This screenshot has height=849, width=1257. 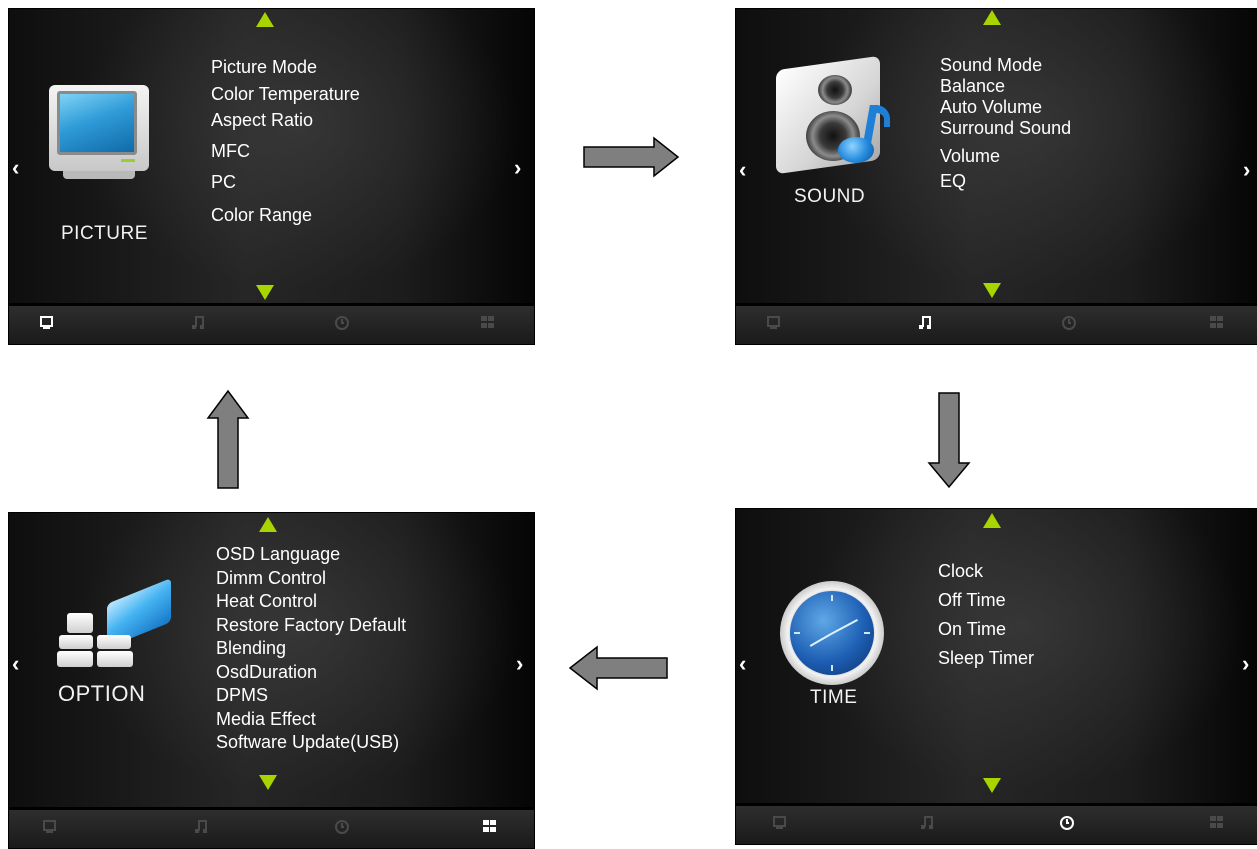 I want to click on menu-item-off-time: Off Time, so click(x=986, y=600).